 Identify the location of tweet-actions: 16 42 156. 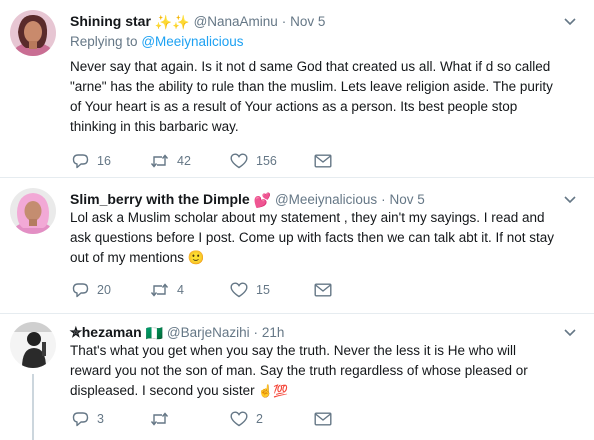
(220, 161).